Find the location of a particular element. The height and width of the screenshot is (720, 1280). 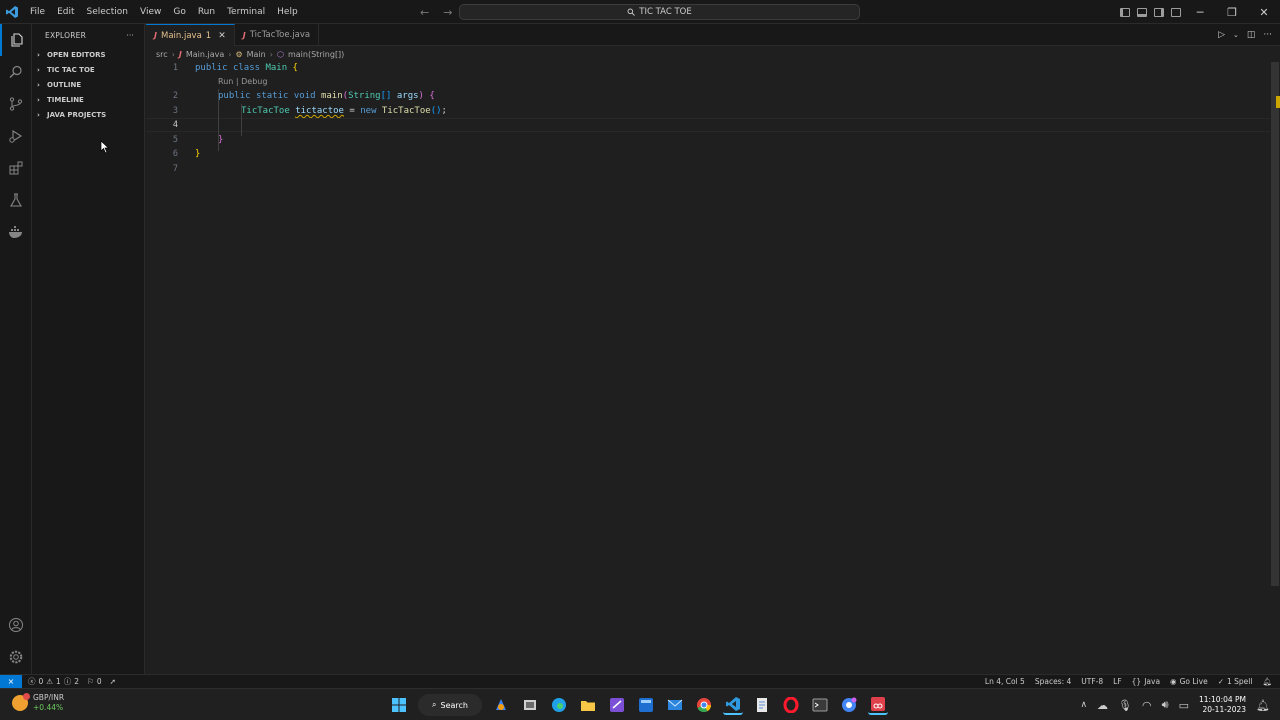

edge-browser-icon is located at coordinates (559, 705).